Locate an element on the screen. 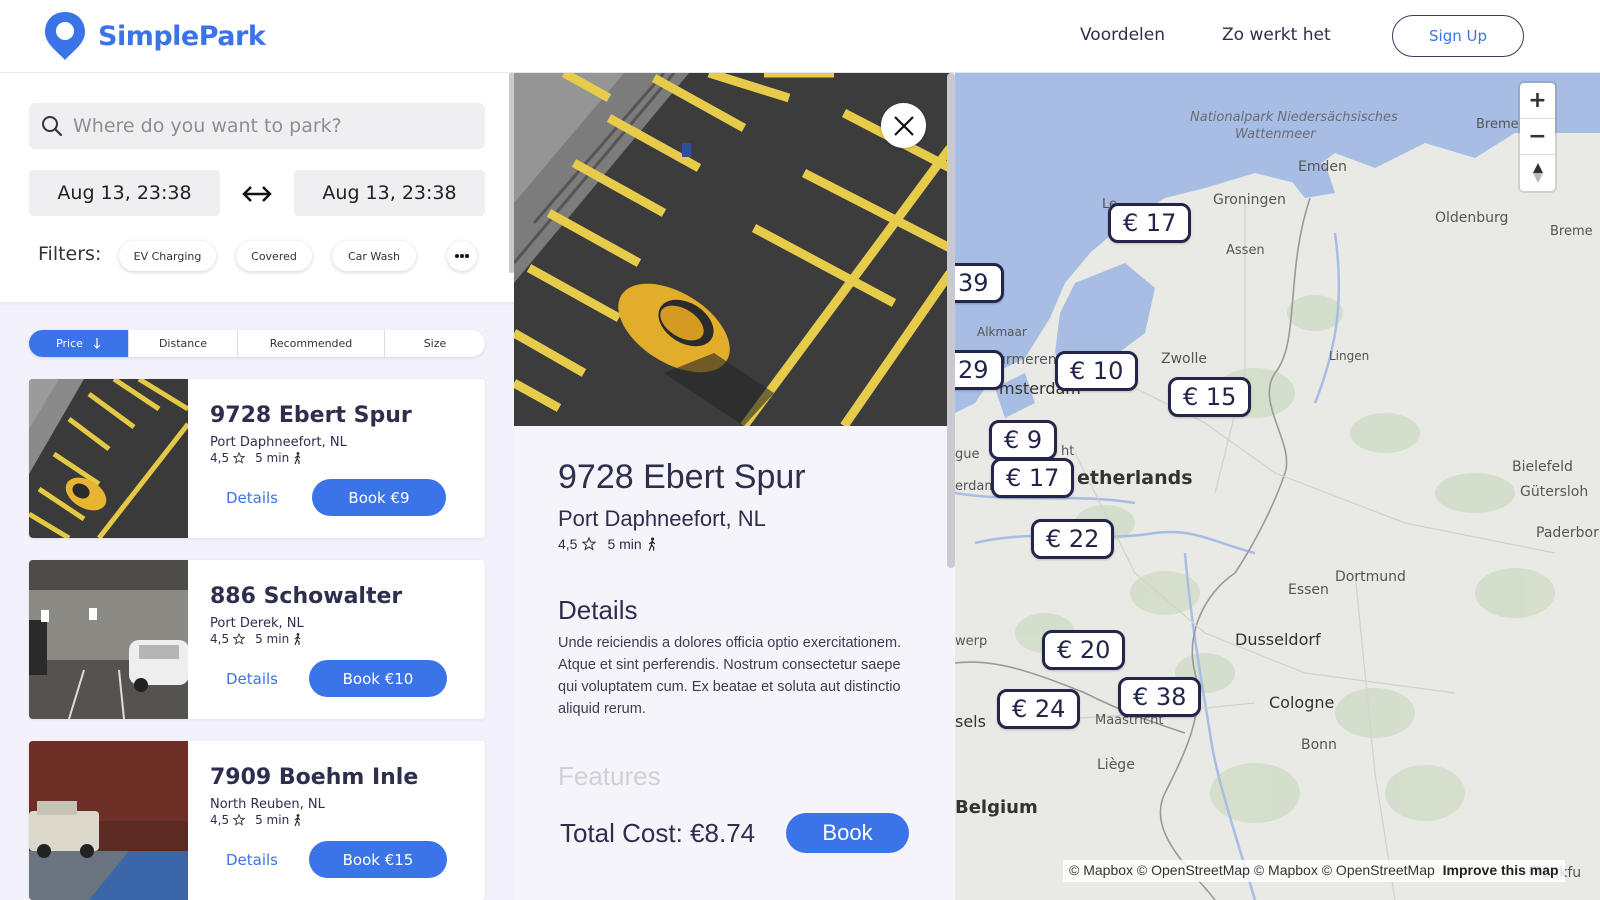  sort-tab-recommended: Recommended is located at coordinates (311, 343).